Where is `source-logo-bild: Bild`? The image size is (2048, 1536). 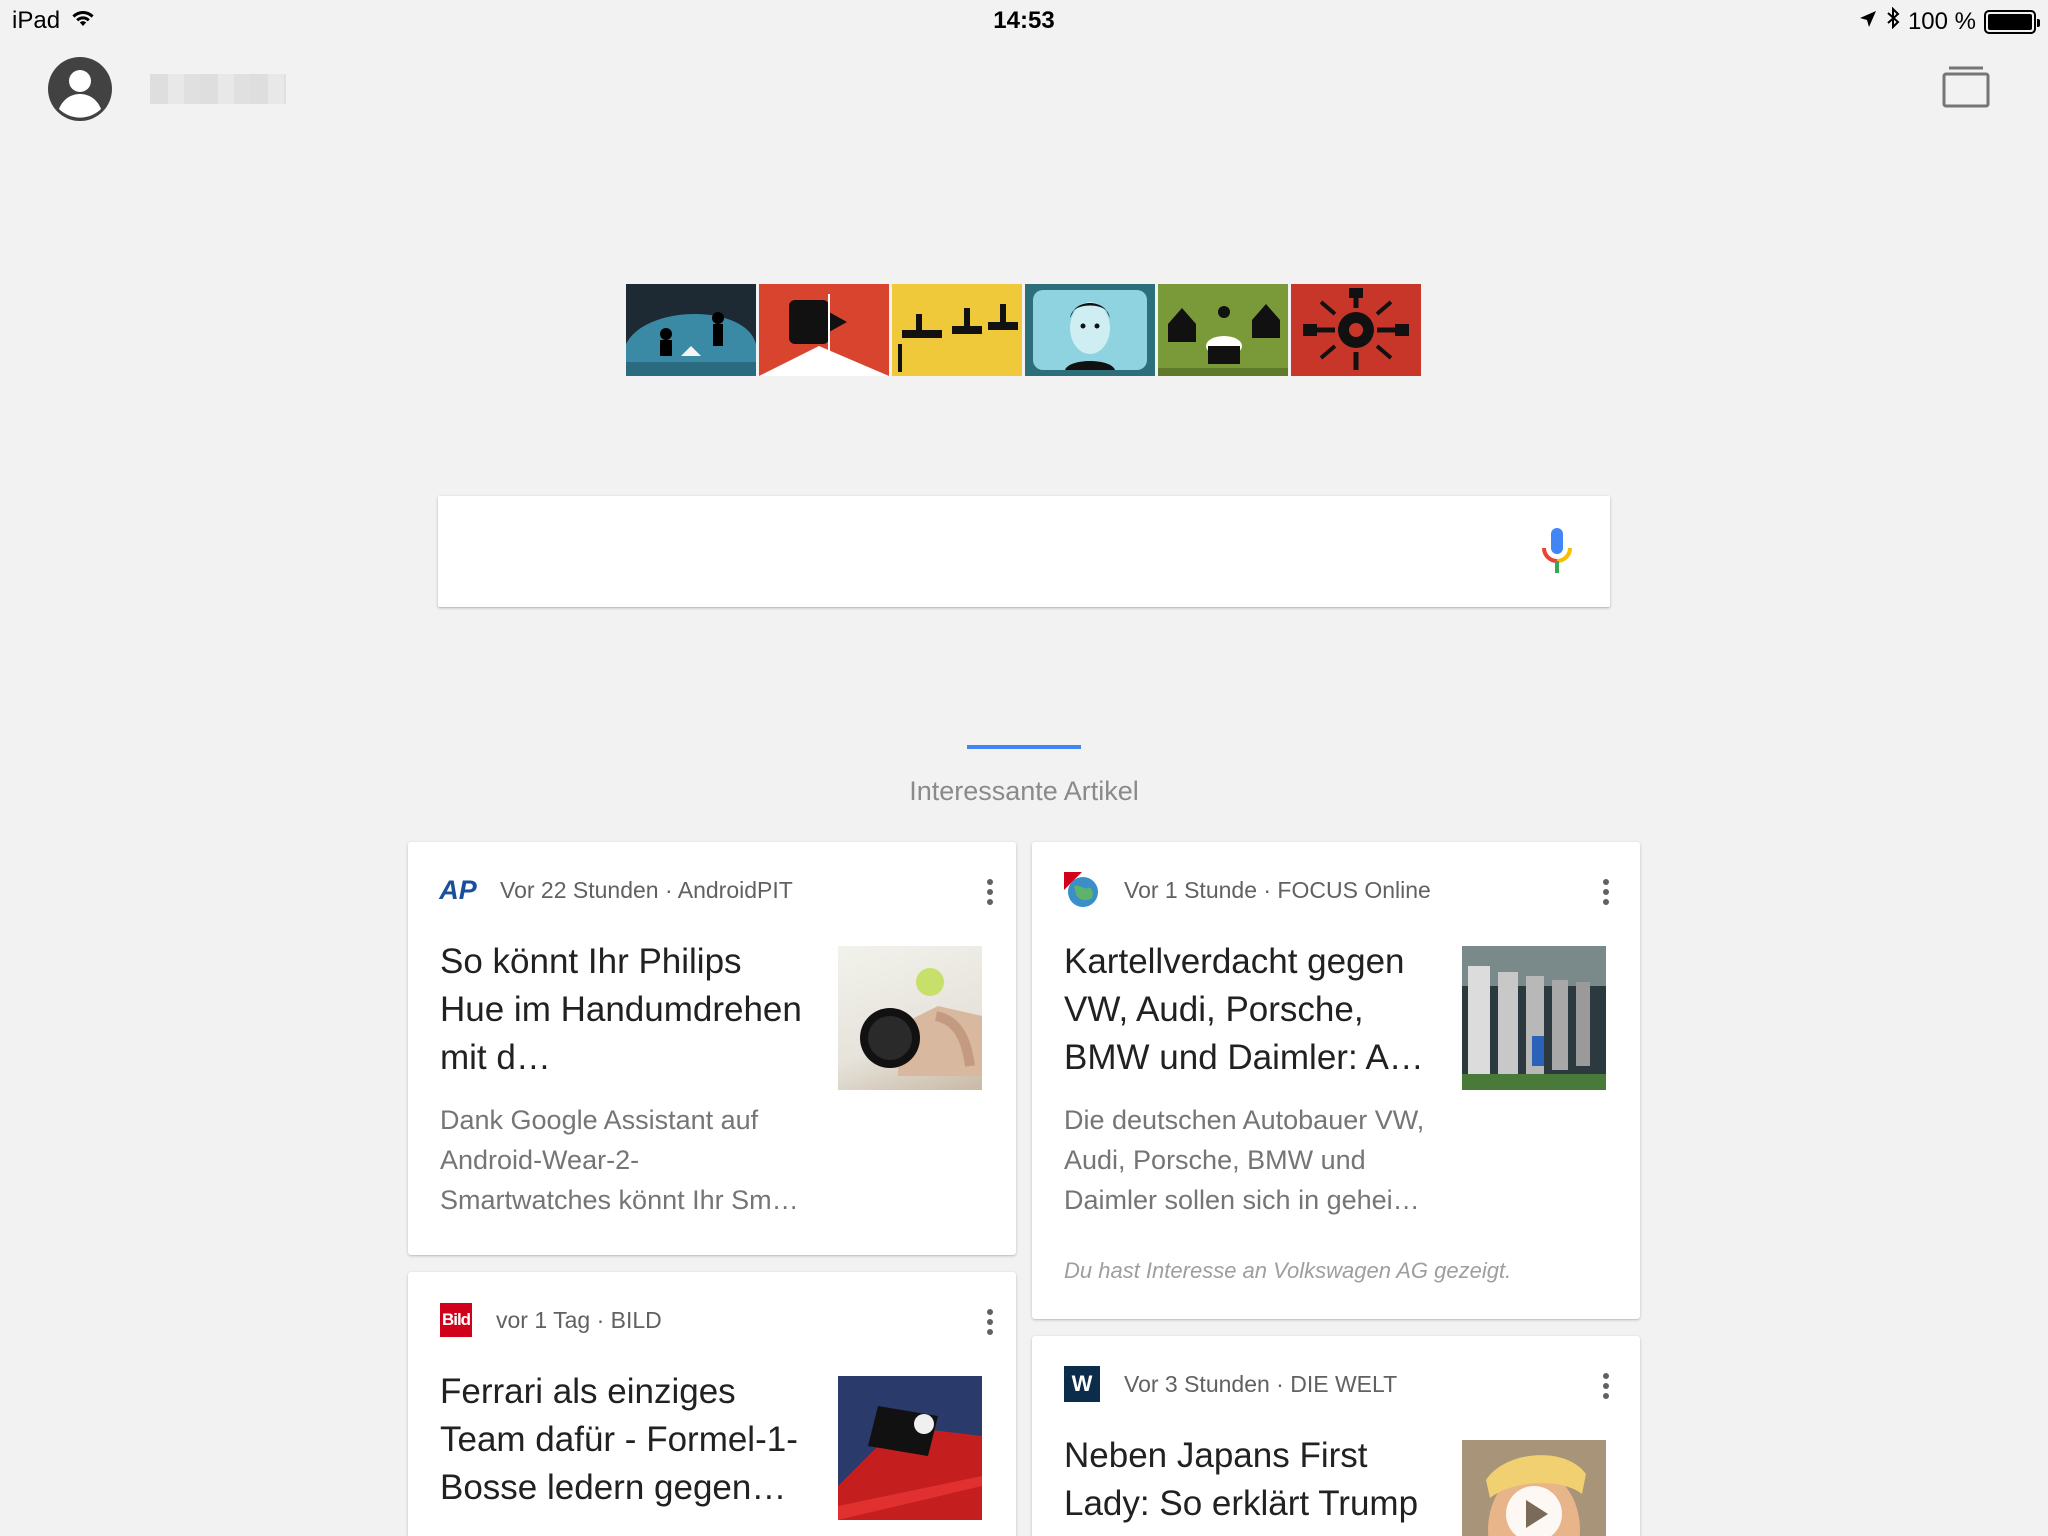 source-logo-bild: Bild is located at coordinates (456, 1320).